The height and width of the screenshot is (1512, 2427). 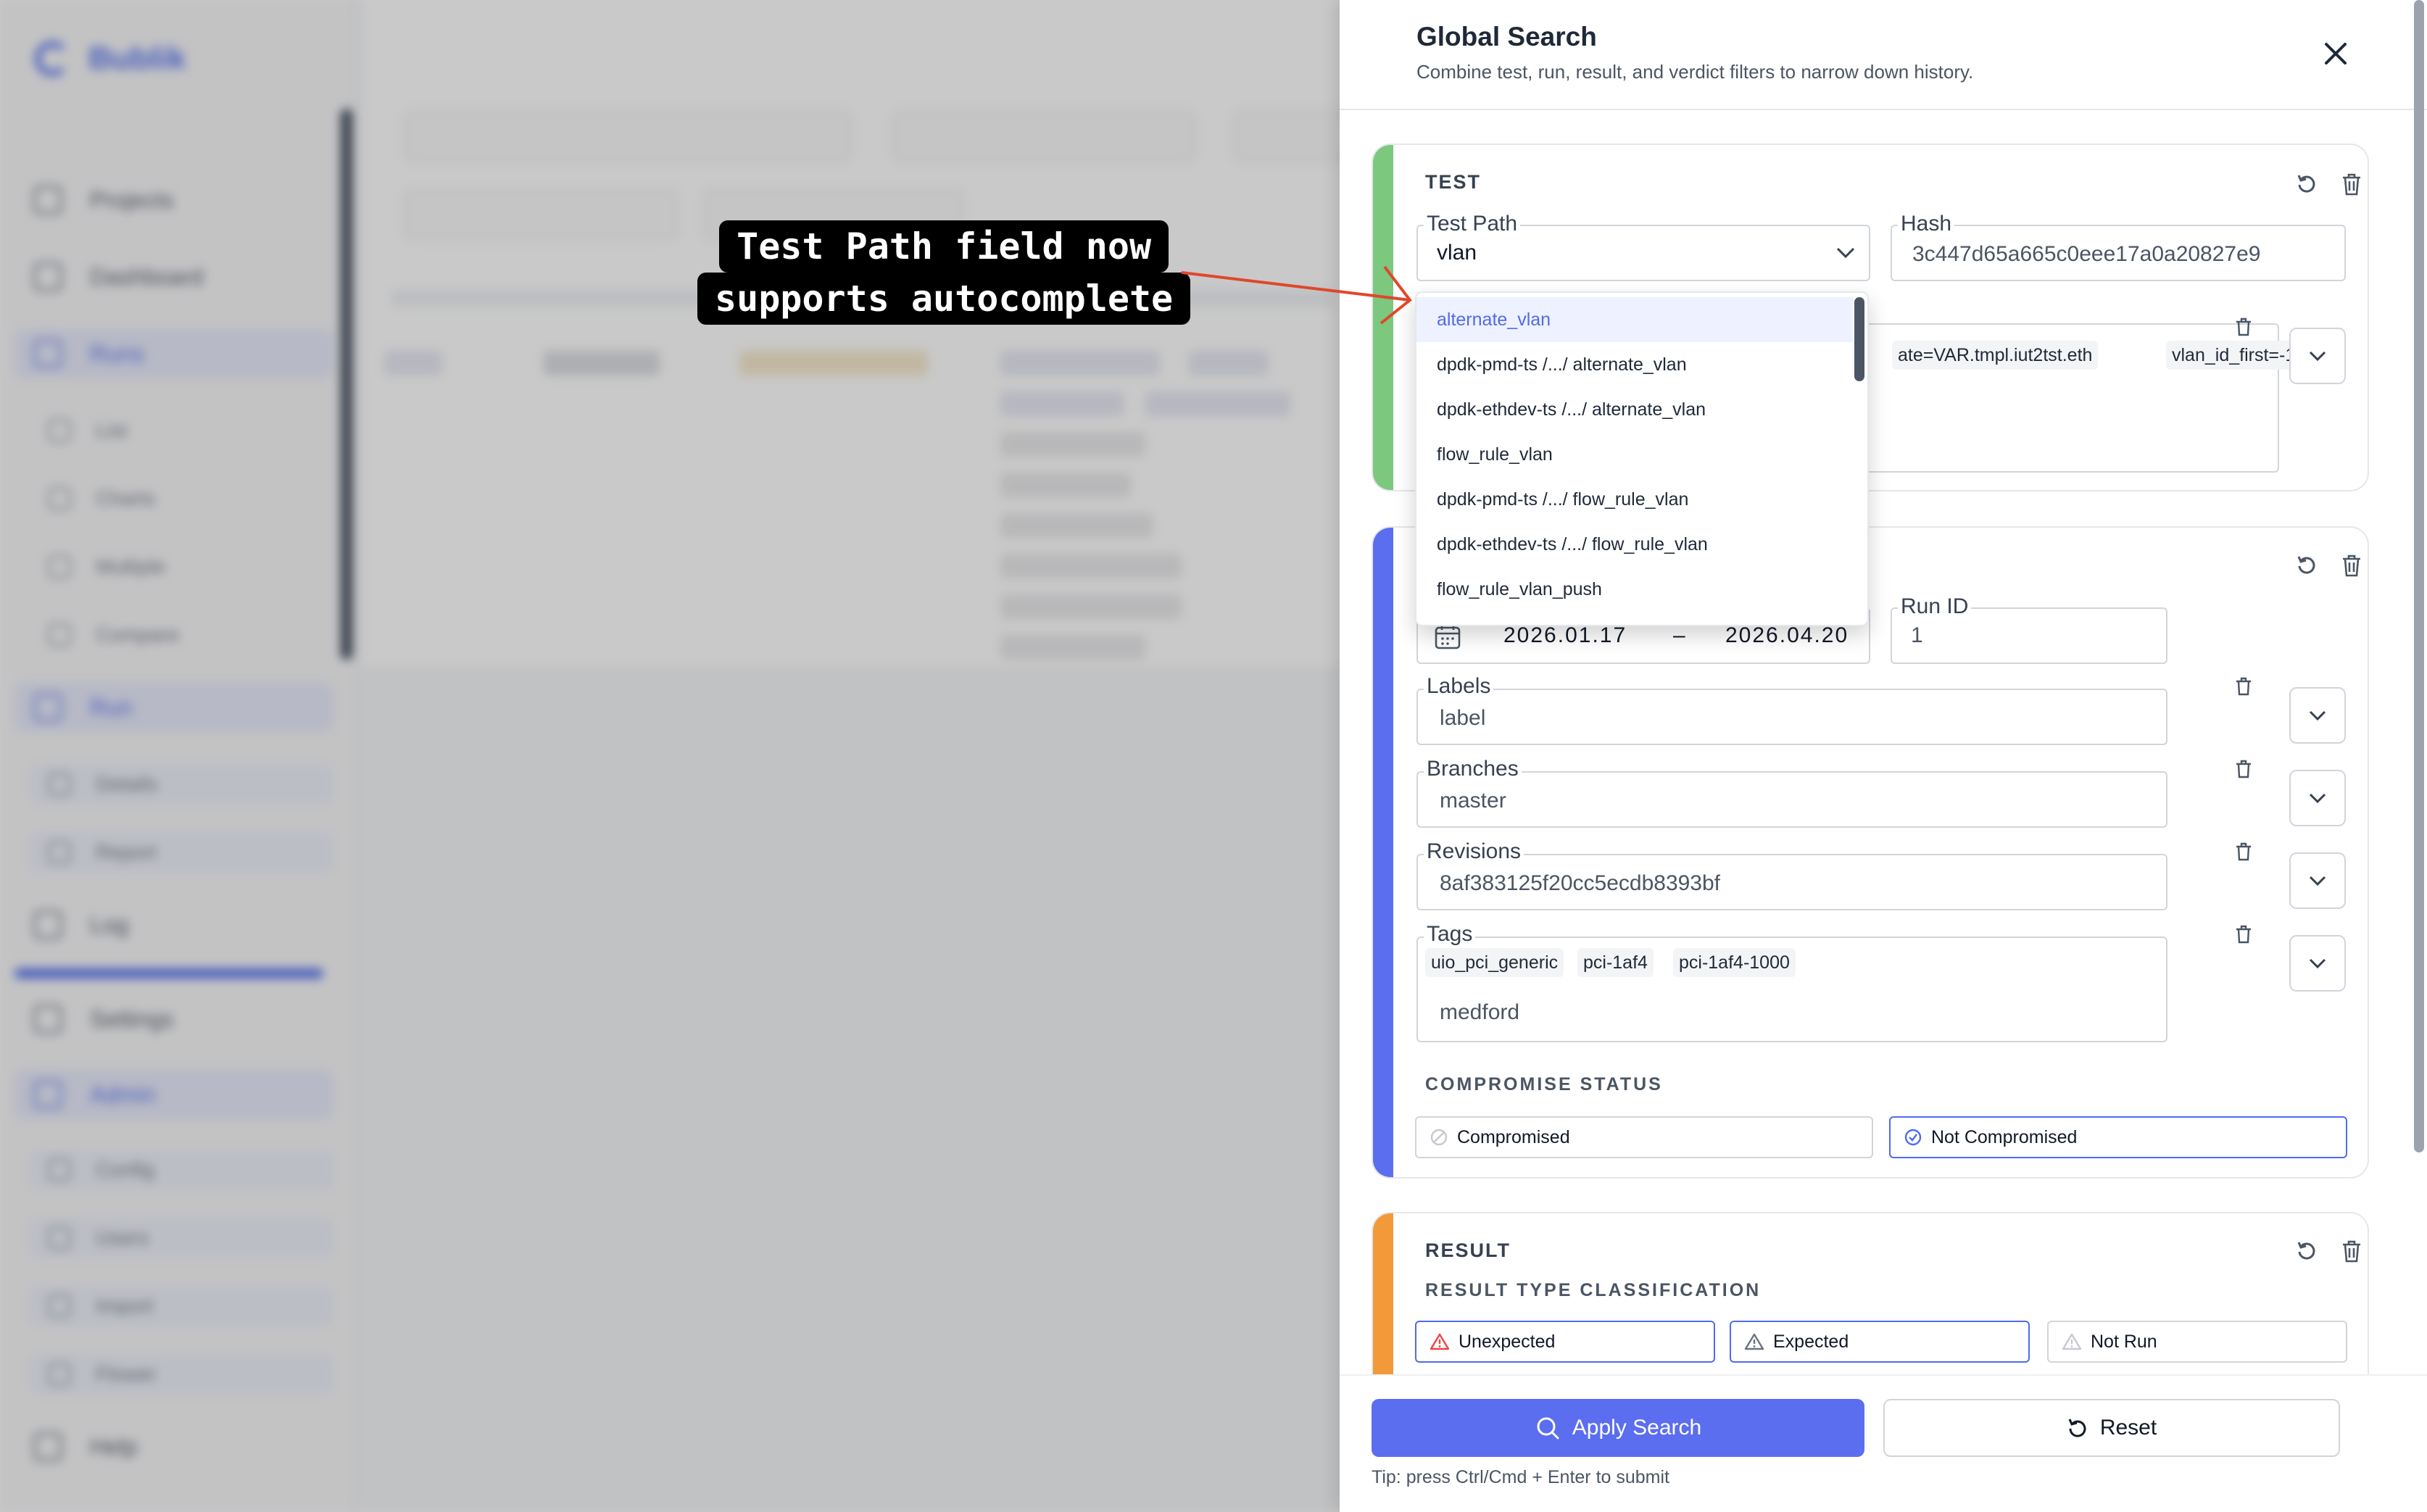 I want to click on delete-labels-button, so click(x=2243, y=686).